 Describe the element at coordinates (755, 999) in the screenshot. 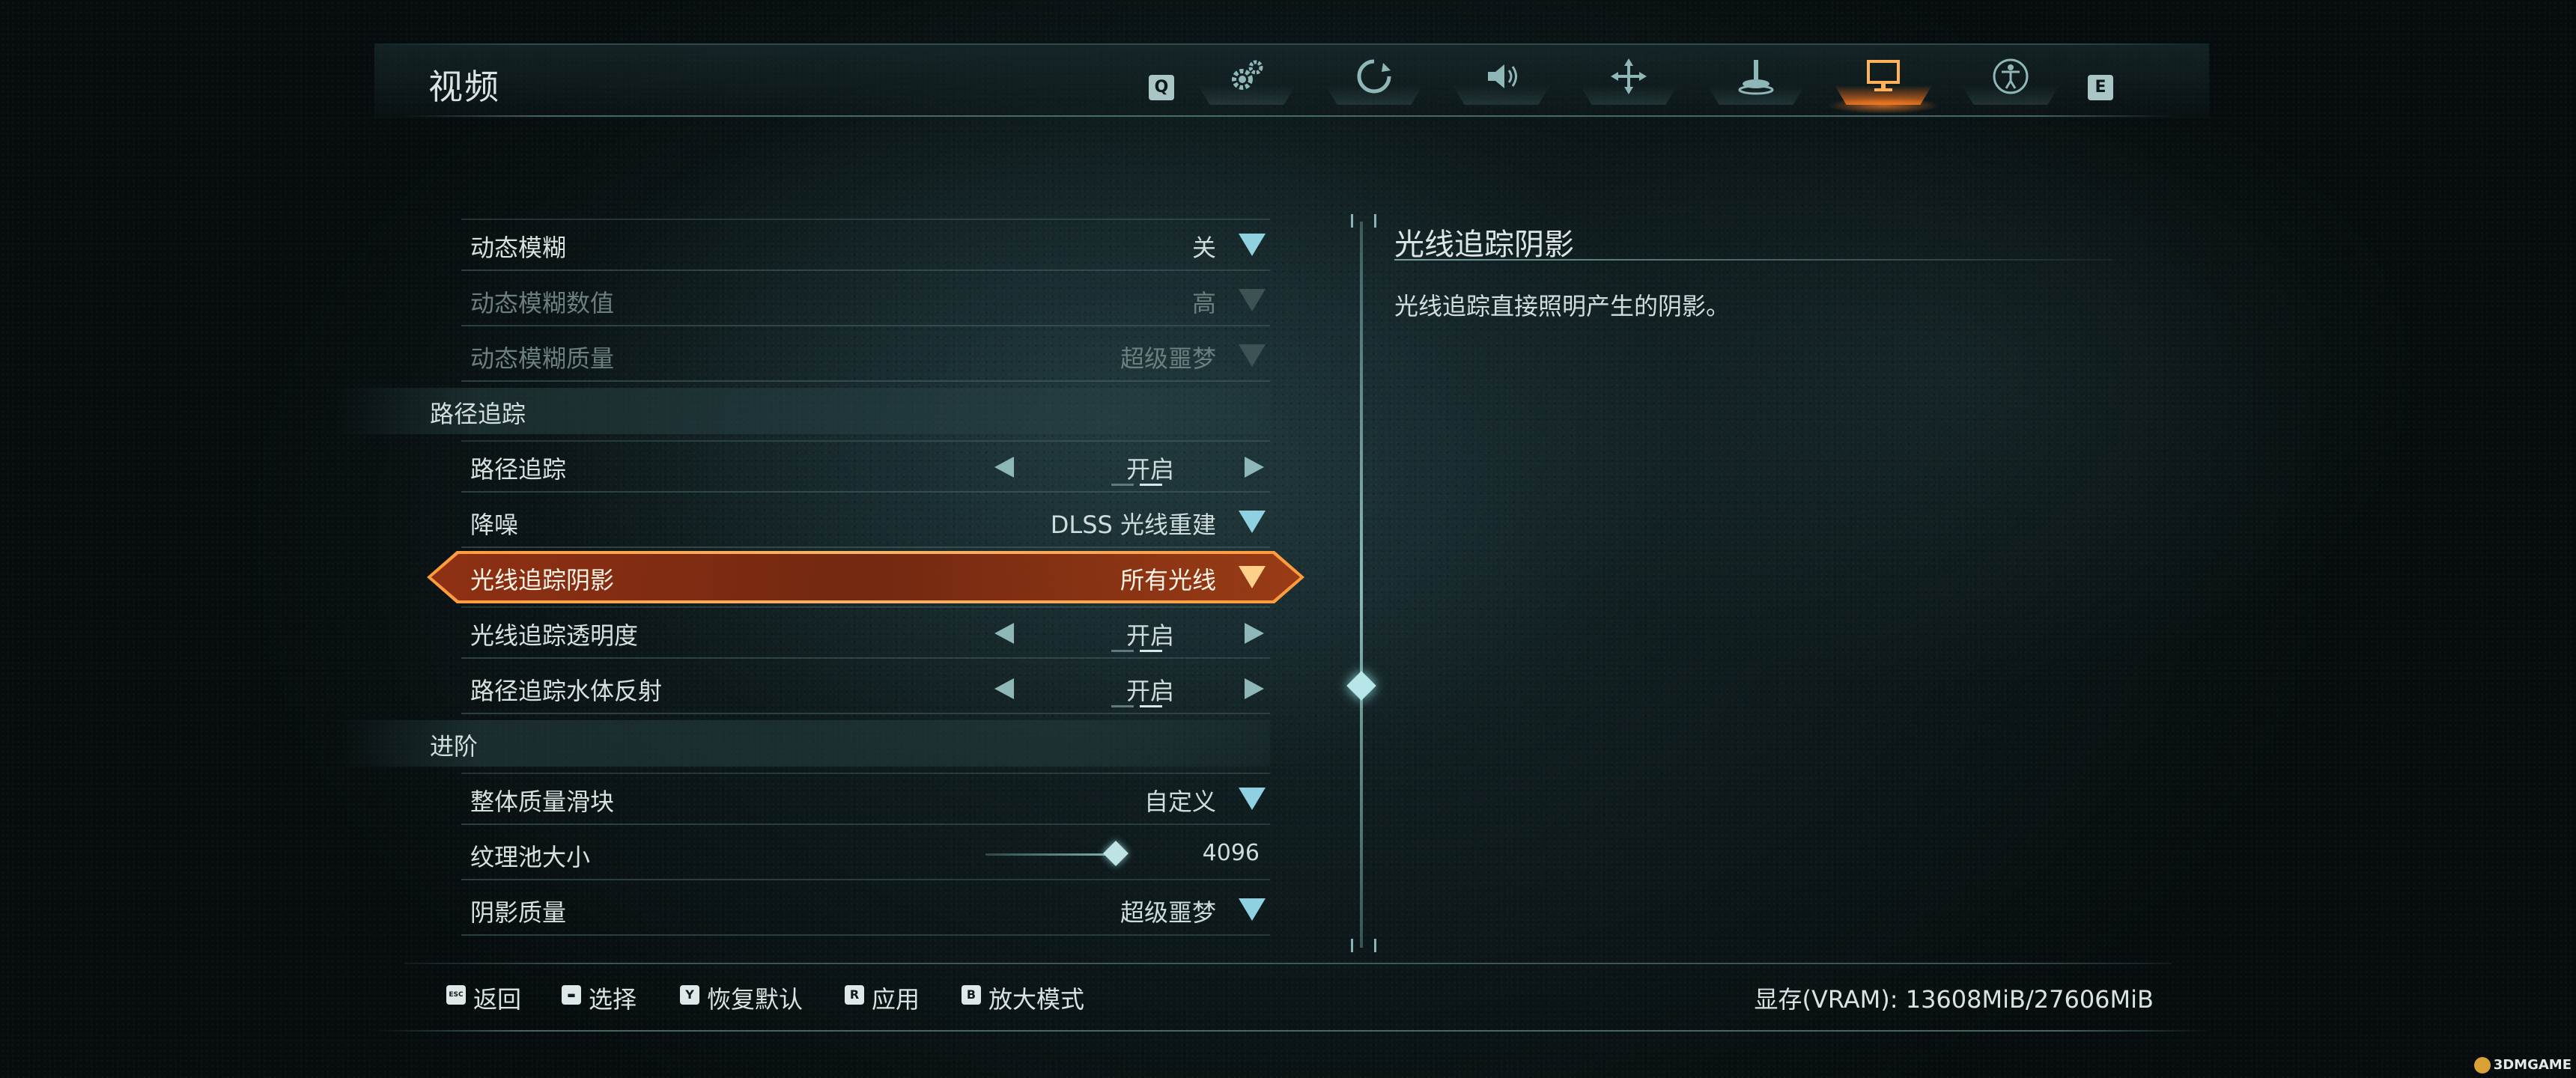

I see `footer-label: 恢复默认` at that location.